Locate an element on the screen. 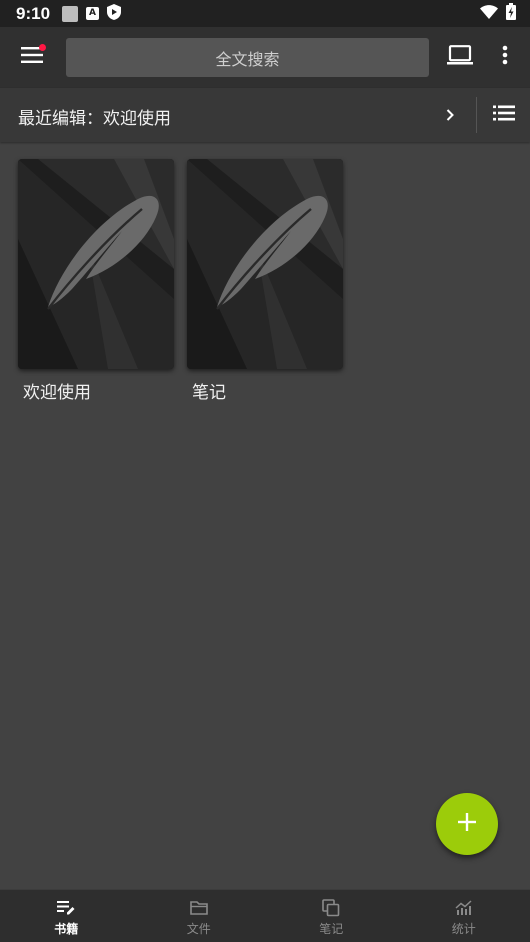  nav-label: 统计 is located at coordinates (463, 928).